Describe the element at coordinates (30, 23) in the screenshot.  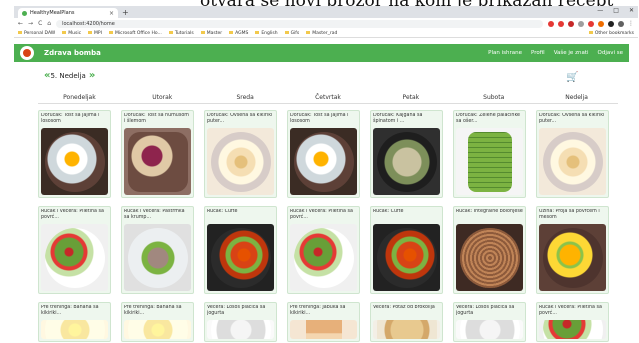
I see `forward-icon: →` at that location.